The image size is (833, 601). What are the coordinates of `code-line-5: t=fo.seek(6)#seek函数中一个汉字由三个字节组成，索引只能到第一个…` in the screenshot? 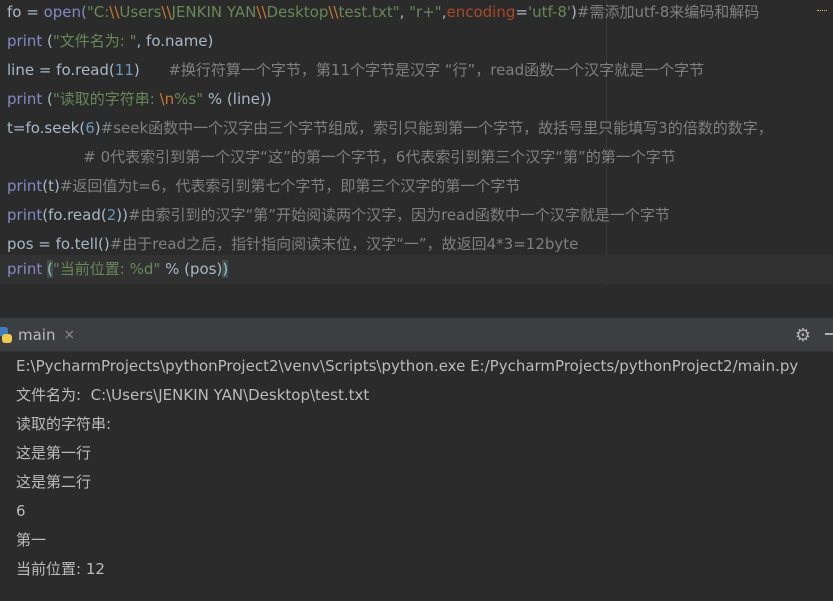 It's located at (390, 128).